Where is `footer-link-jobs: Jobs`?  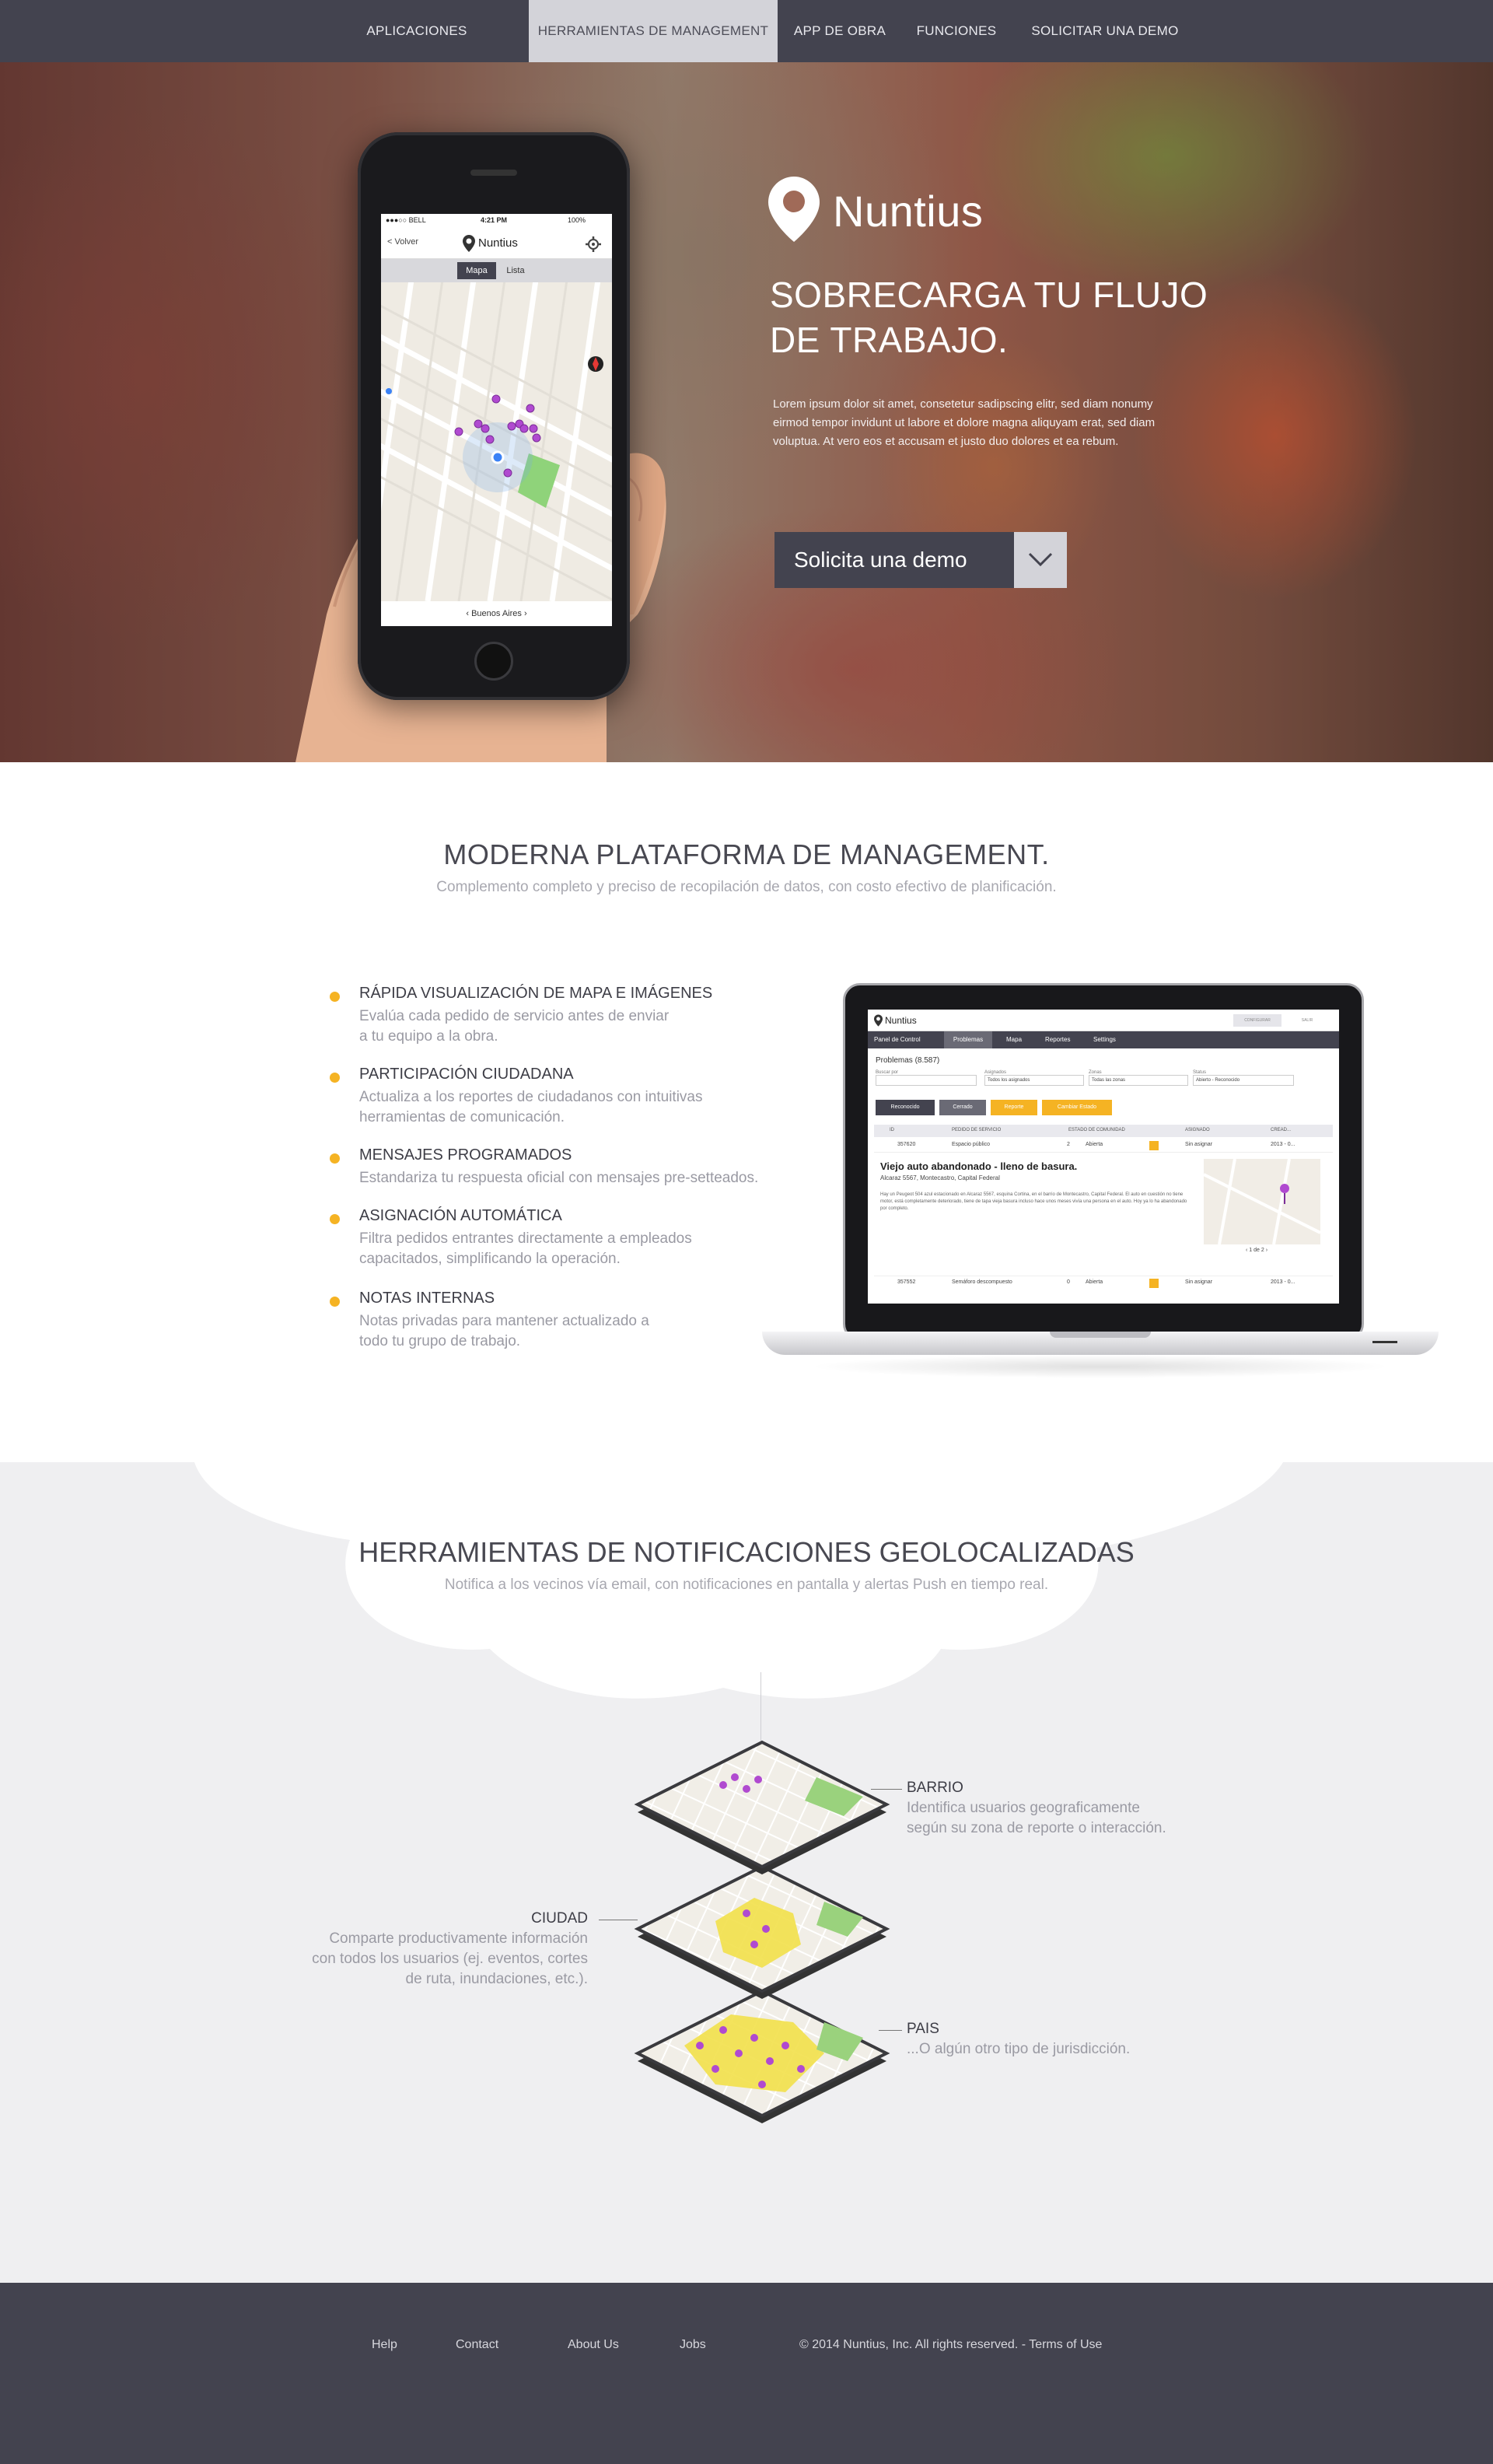
footer-link-jobs: Jobs is located at coordinates (693, 2345).